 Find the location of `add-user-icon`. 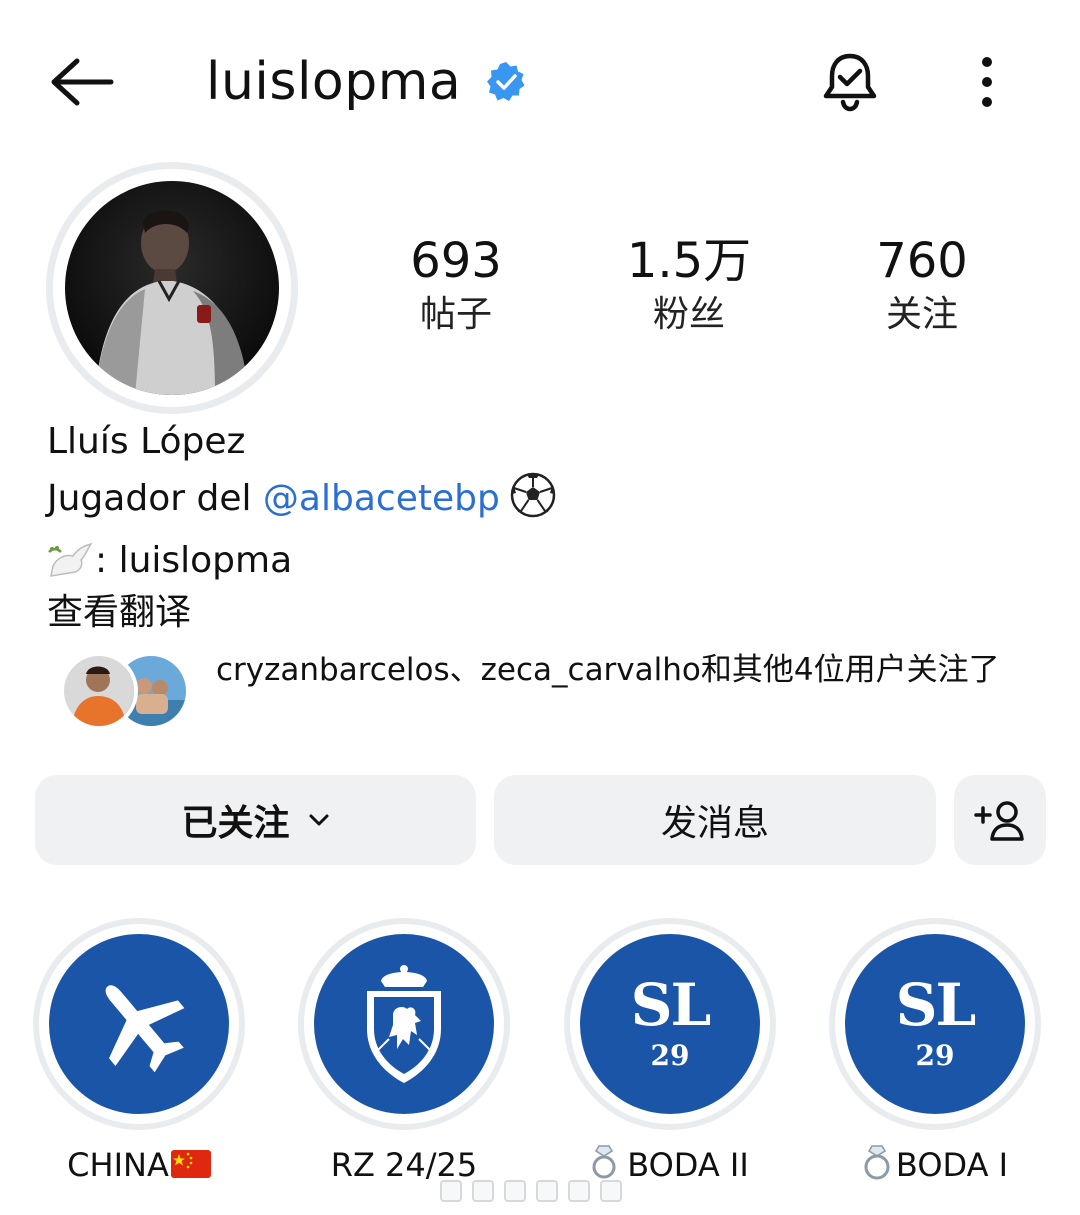

add-user-icon is located at coordinates (999, 821).